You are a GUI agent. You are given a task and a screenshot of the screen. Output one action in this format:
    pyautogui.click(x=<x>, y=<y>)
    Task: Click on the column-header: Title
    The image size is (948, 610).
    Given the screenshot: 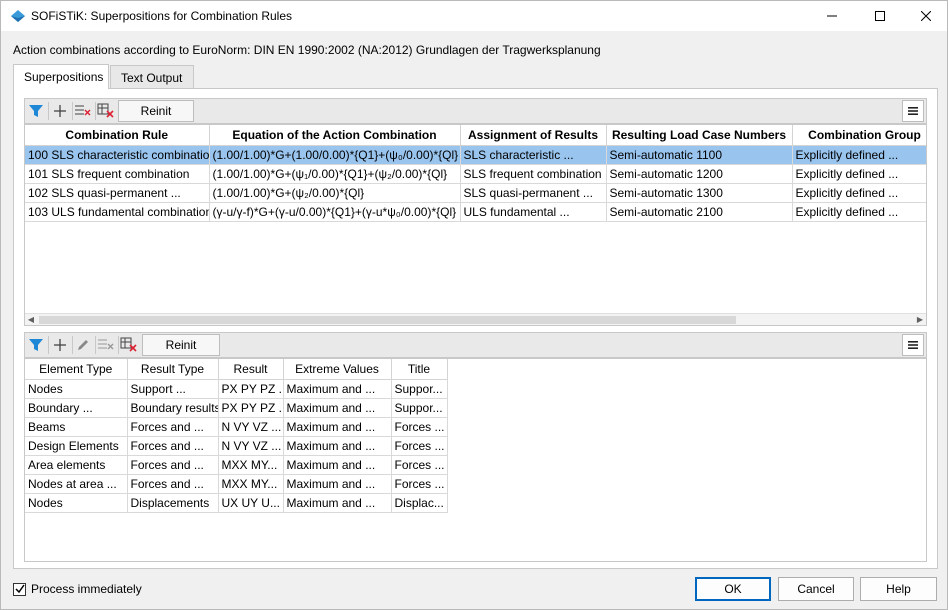 What is the action you would take?
    pyautogui.click(x=419, y=369)
    